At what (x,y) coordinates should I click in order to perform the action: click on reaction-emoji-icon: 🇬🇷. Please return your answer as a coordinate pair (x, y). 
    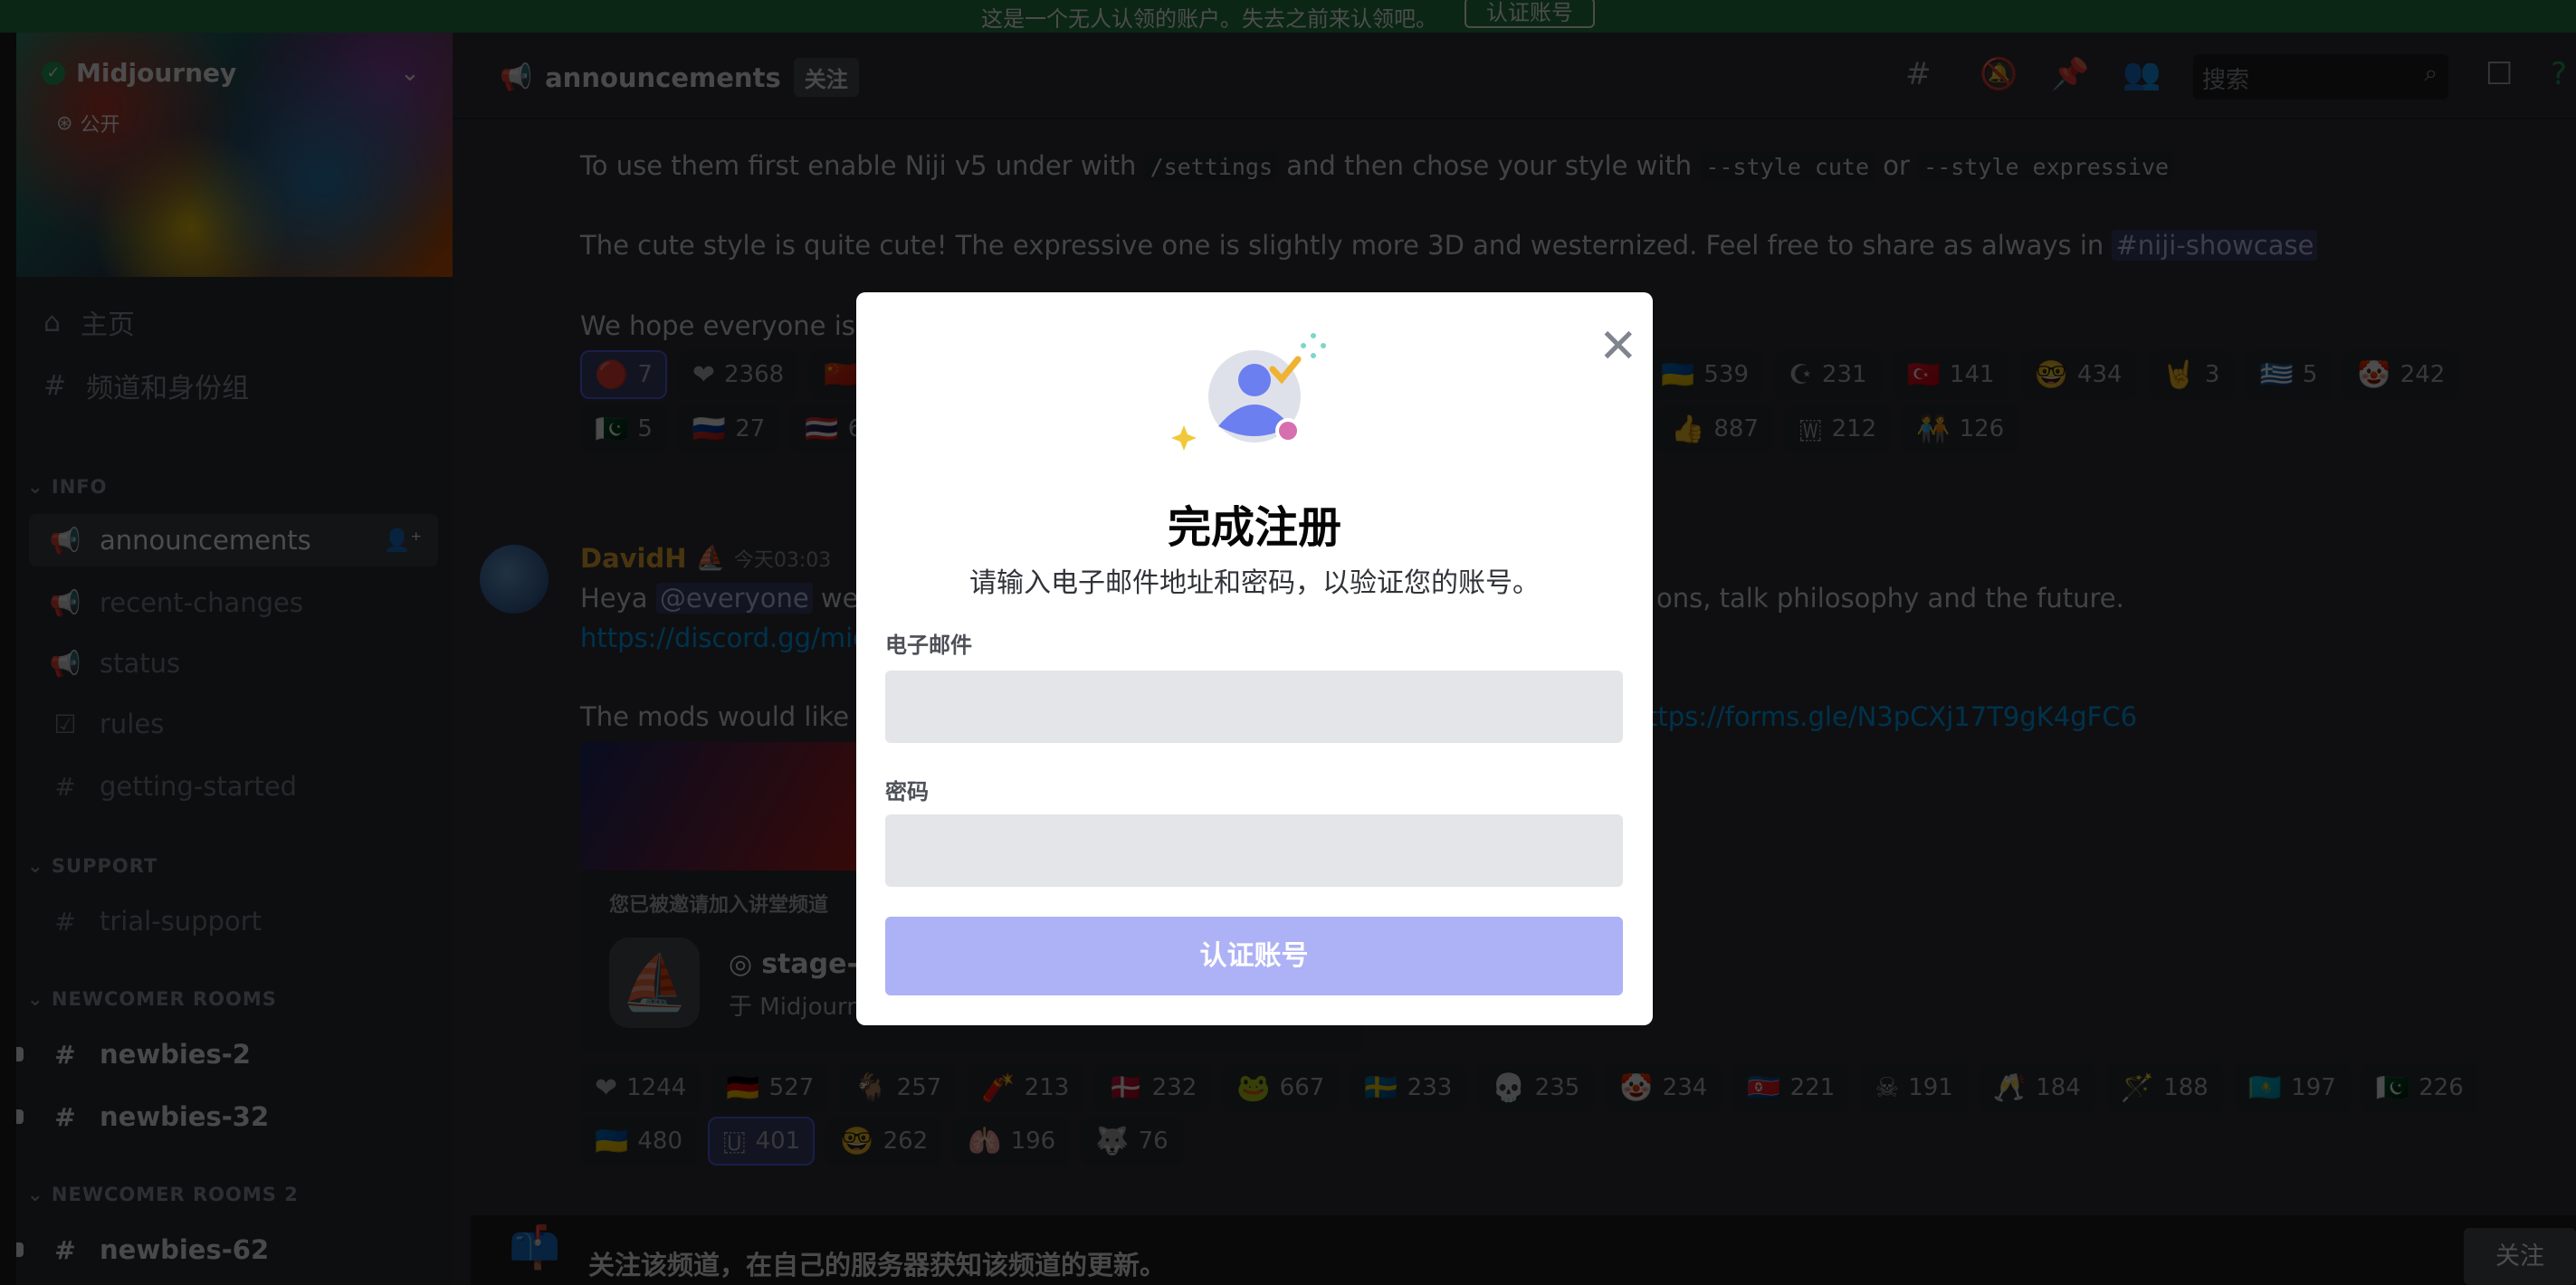
    Looking at the image, I should click on (2276, 375).